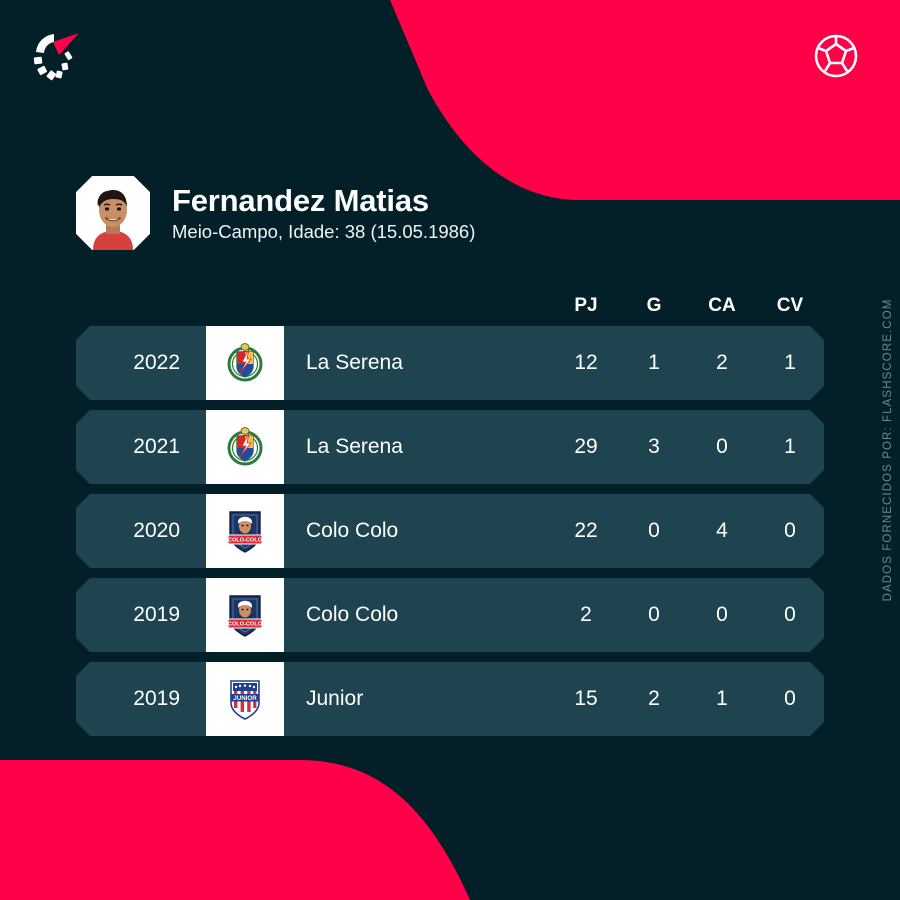 Image resolution: width=900 pixels, height=900 pixels. I want to click on table-row: 2019 COLO-COLO Colo Colo 2 0 0 0, so click(450, 615).